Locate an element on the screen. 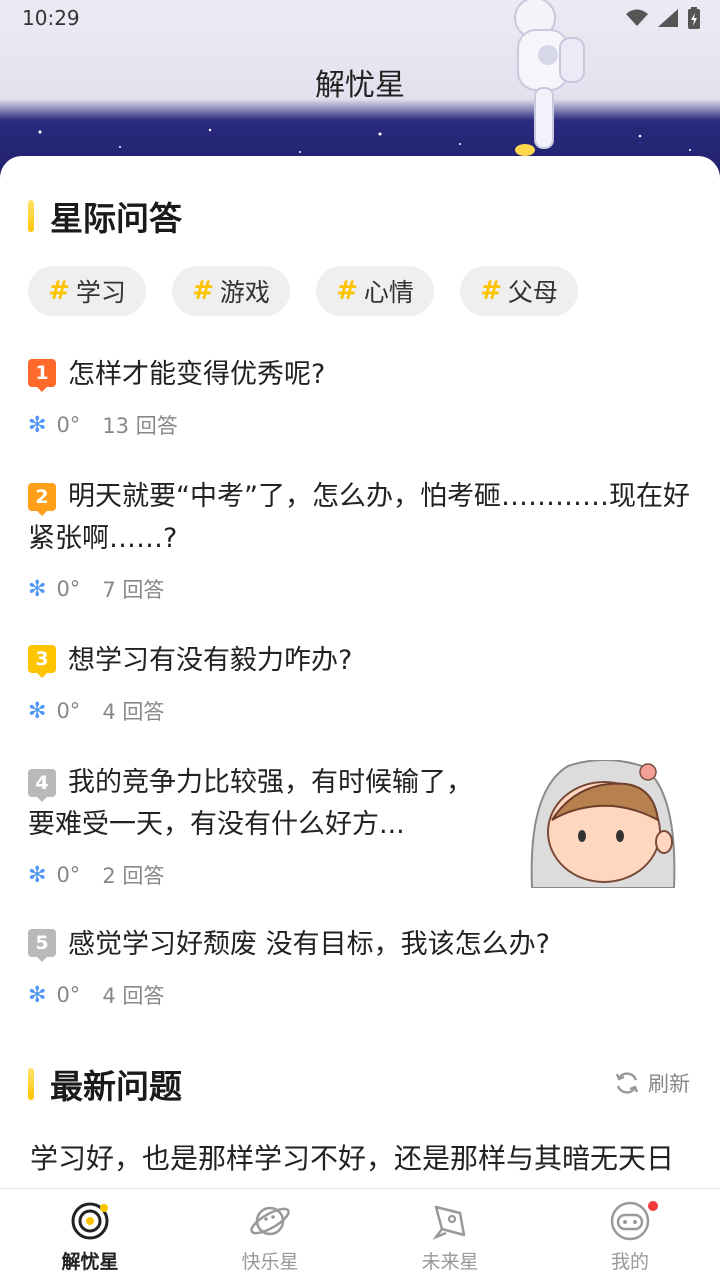  refresh-label: 刷新 is located at coordinates (669, 1084).